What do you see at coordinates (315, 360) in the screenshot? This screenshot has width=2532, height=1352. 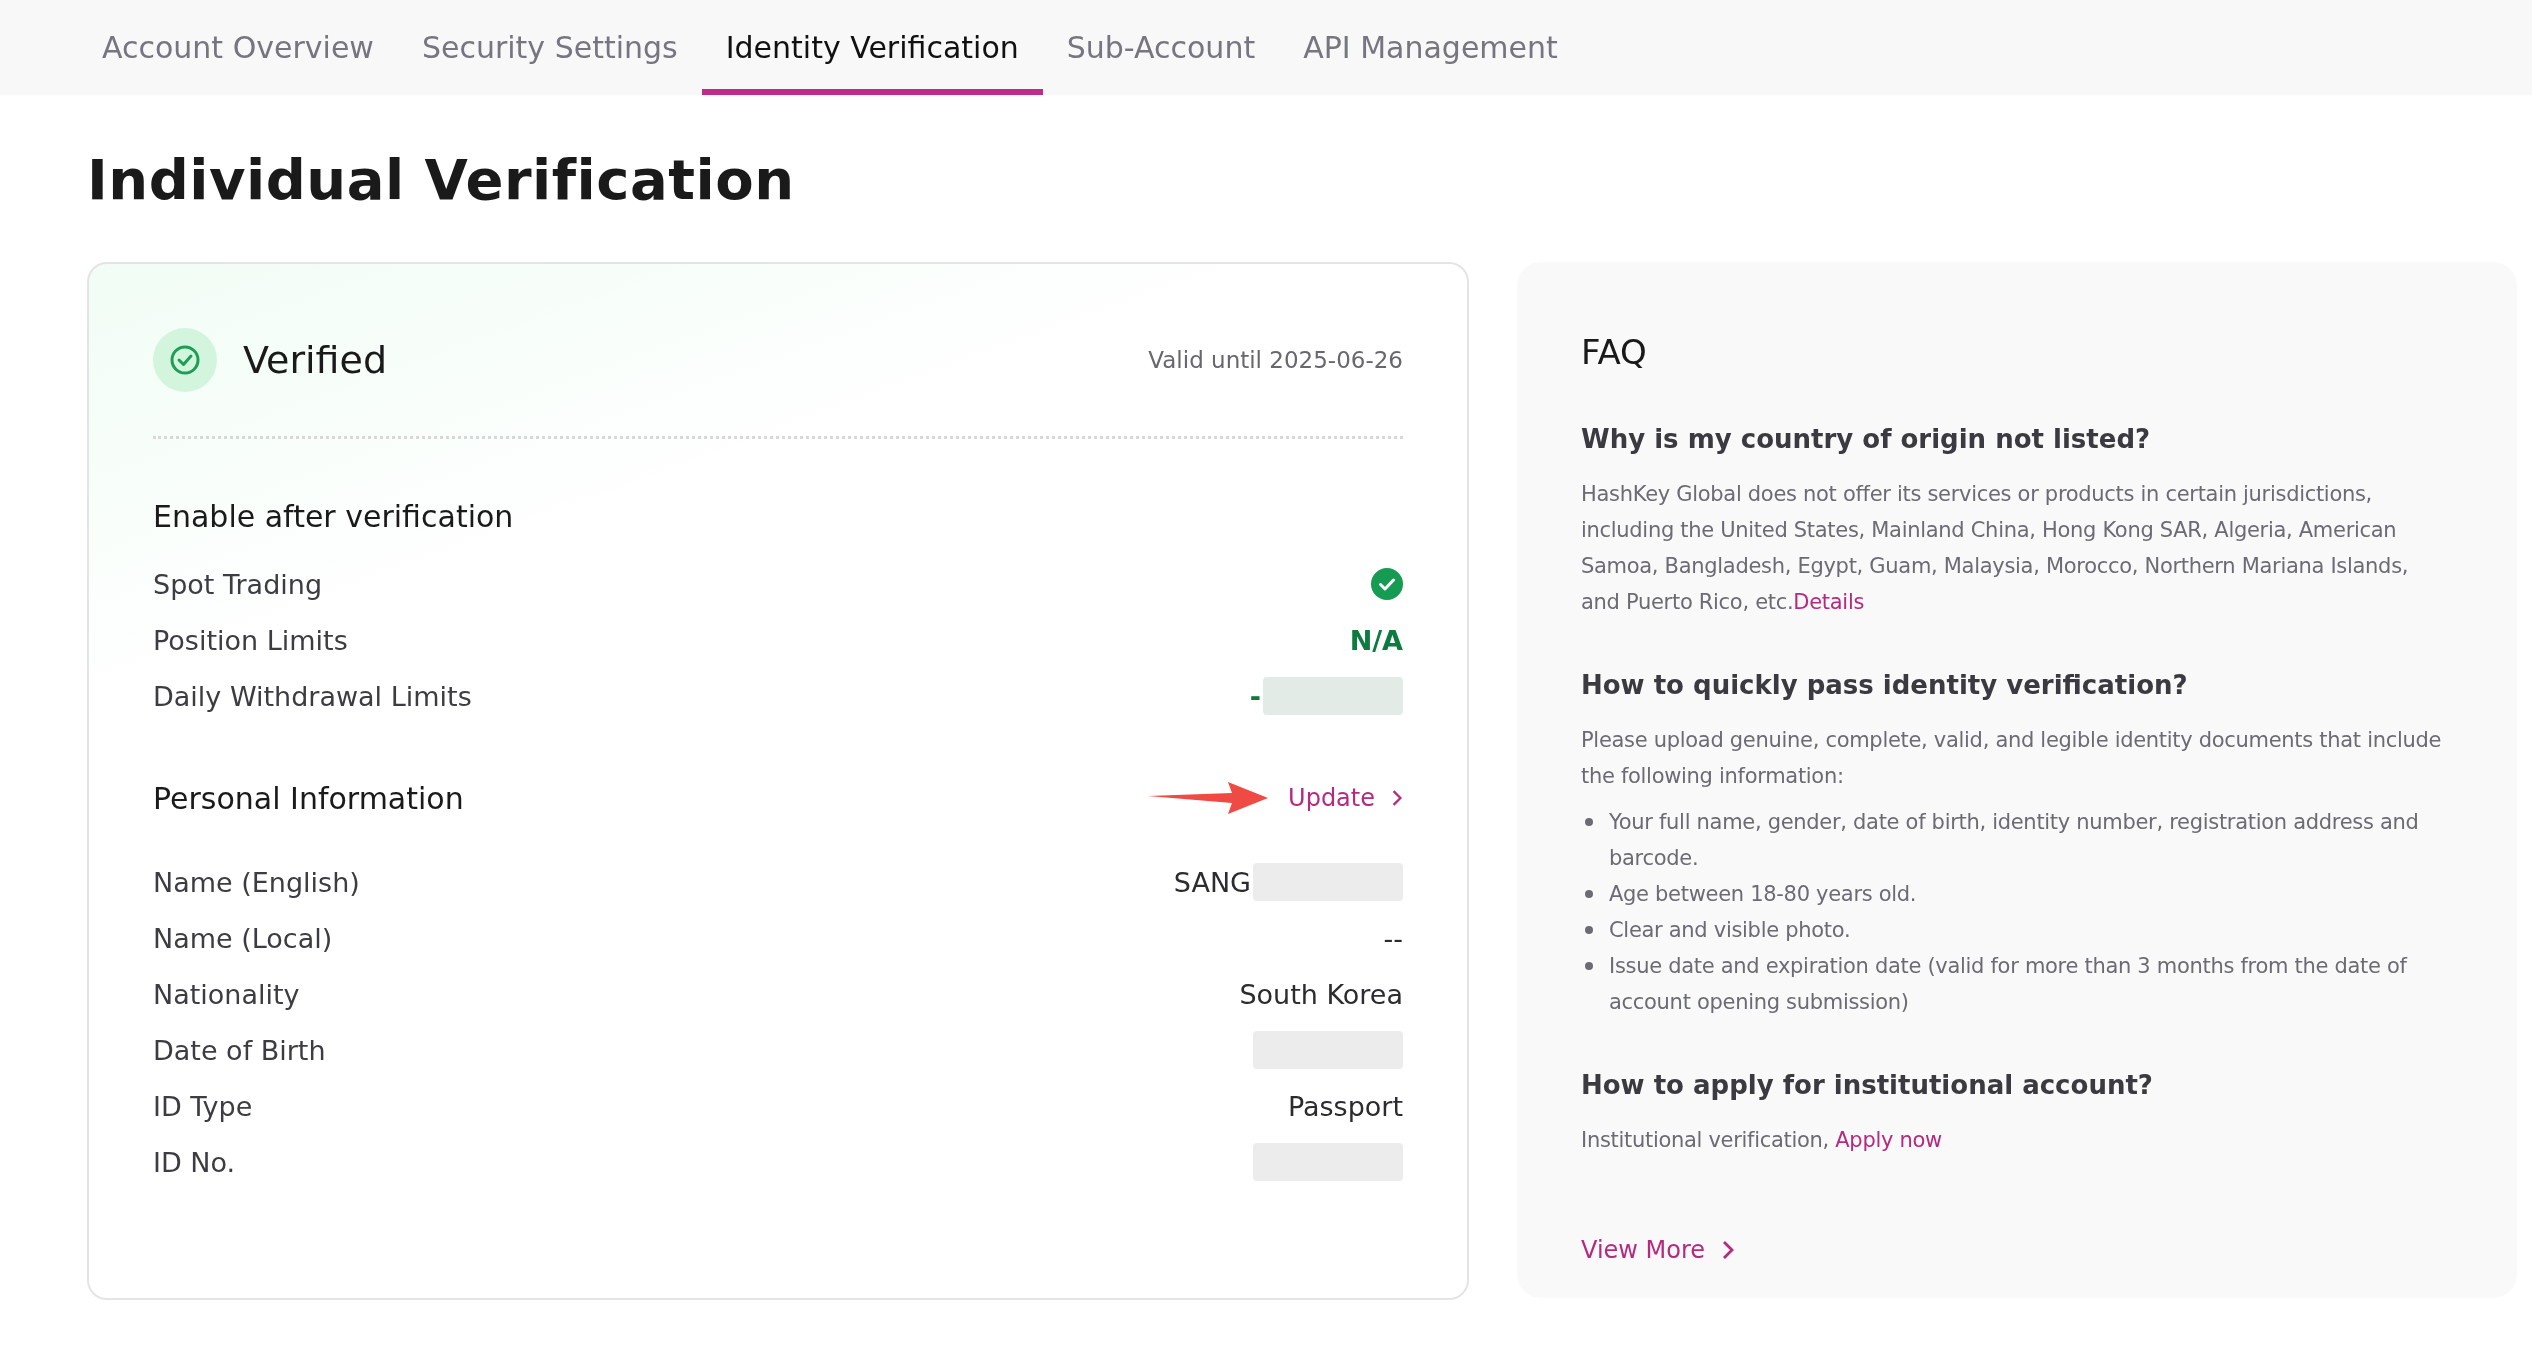 I see `status-label: Verified` at bounding box center [315, 360].